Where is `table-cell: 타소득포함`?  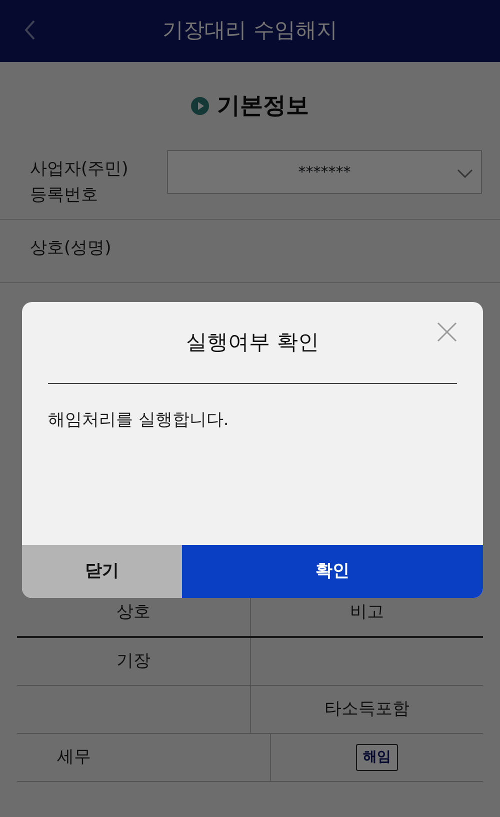 table-cell: 타소득포함 is located at coordinates (366, 709).